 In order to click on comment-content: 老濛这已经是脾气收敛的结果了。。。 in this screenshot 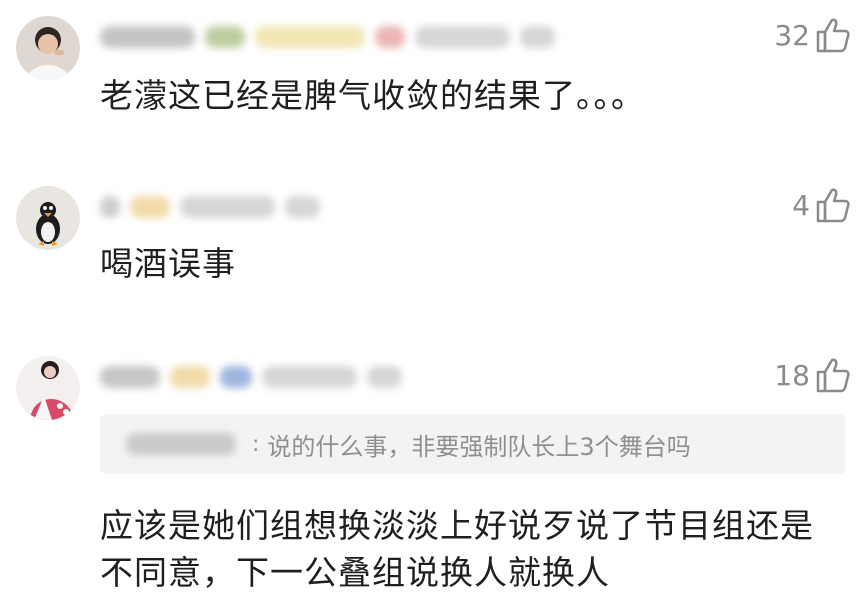, I will do `click(372, 95)`.